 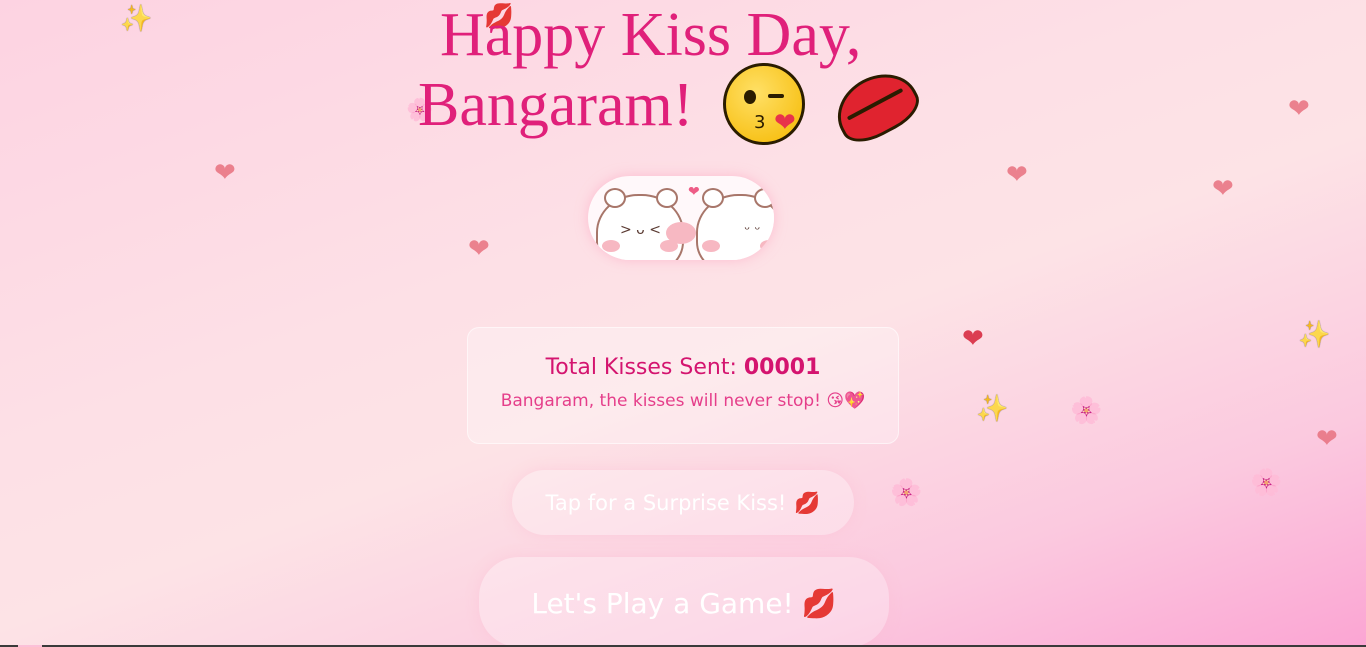 What do you see at coordinates (681, 218) in the screenshot?
I see `kissing-bears-image: > ᴗ < ᵕ ᵕ ❤` at bounding box center [681, 218].